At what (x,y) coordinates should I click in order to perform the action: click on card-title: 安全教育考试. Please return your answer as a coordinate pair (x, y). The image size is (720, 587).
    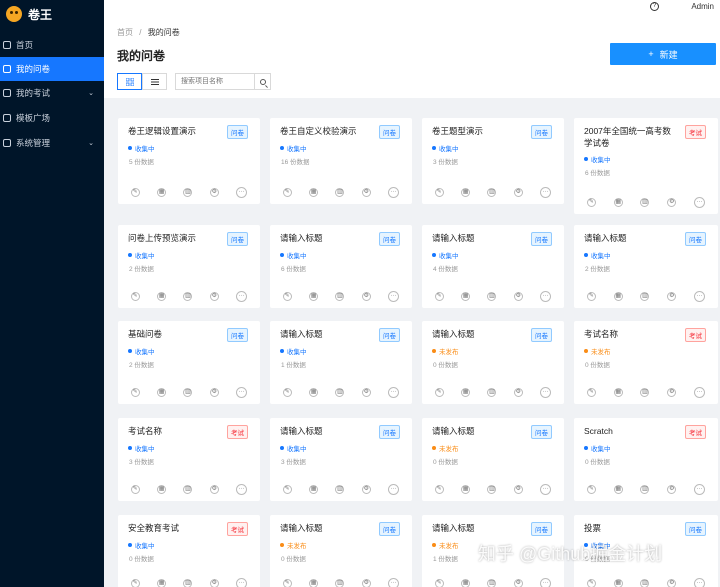
    Looking at the image, I should click on (175, 528).